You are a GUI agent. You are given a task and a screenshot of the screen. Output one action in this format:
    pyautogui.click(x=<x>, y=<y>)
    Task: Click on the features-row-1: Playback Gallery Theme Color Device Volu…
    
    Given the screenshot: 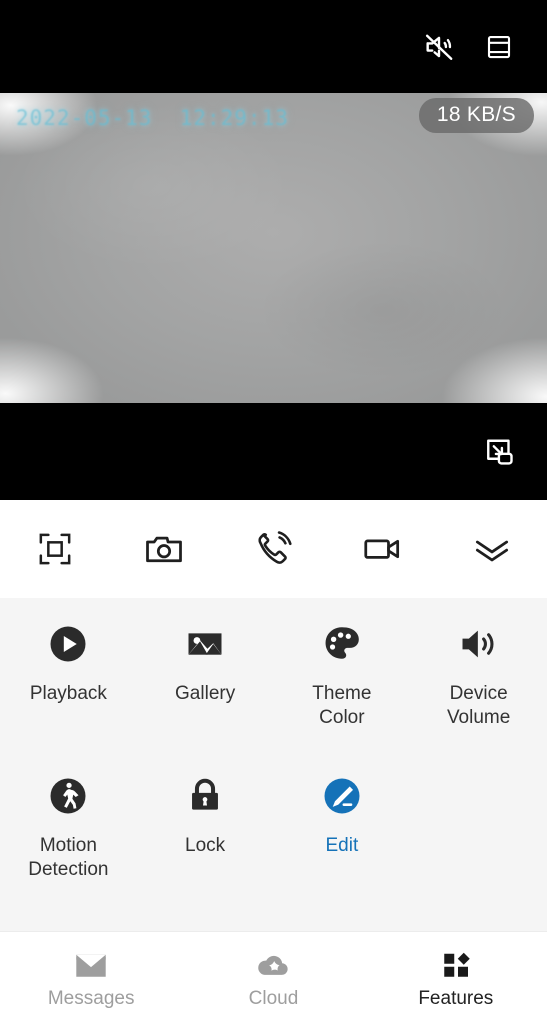 What is the action you would take?
    pyautogui.click(x=273, y=675)
    